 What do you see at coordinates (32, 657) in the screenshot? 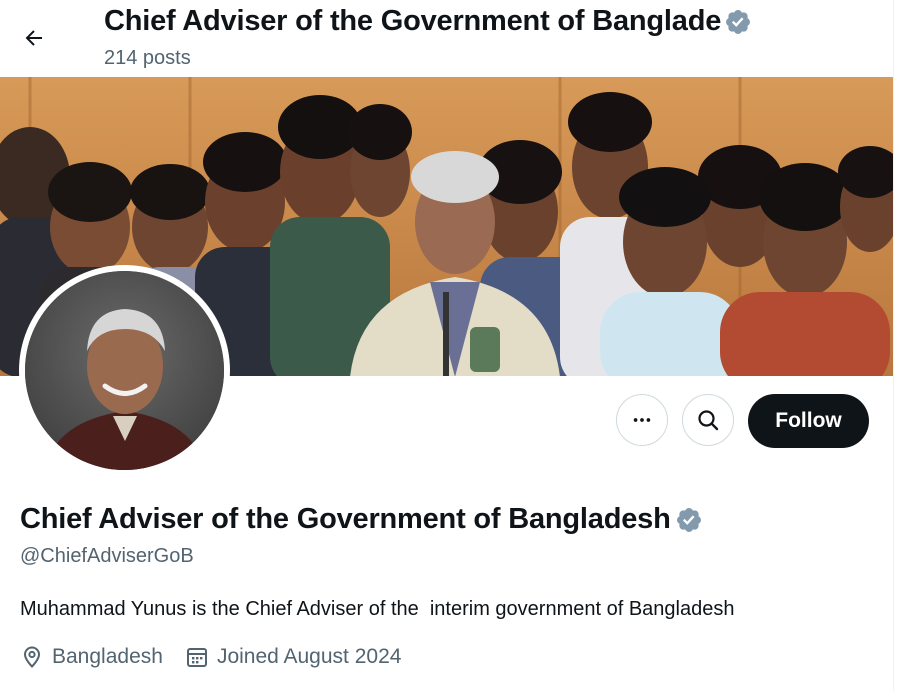
I see `location-pin-icon` at bounding box center [32, 657].